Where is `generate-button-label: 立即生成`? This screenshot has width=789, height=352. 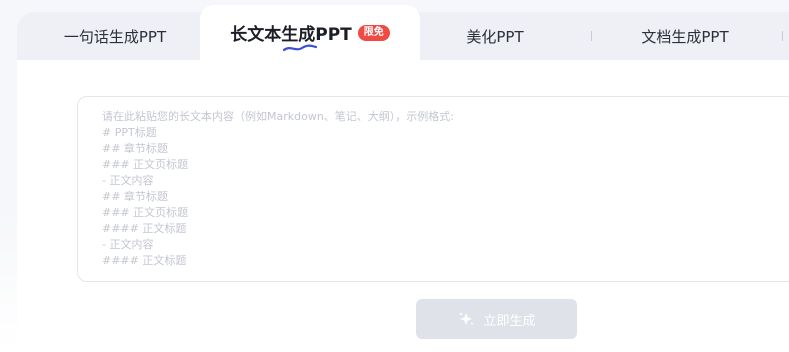
generate-button-label: 立即生成 is located at coordinates (509, 321).